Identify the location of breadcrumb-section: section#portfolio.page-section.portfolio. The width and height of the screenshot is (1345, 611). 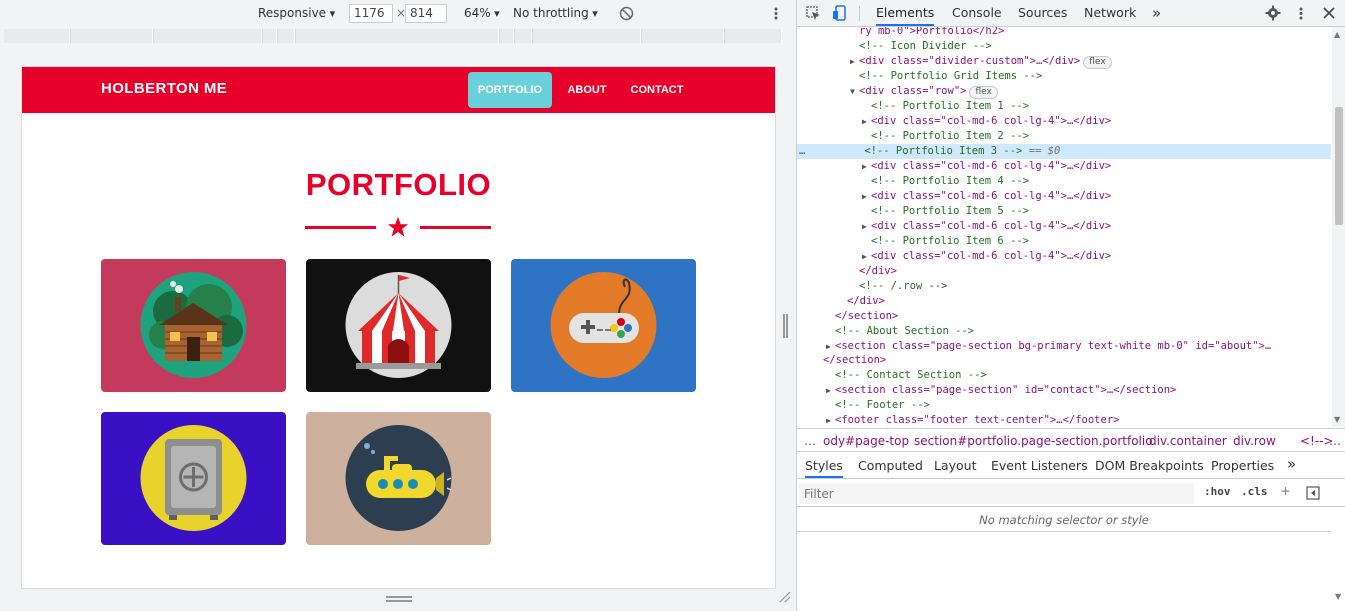
(1033, 440).